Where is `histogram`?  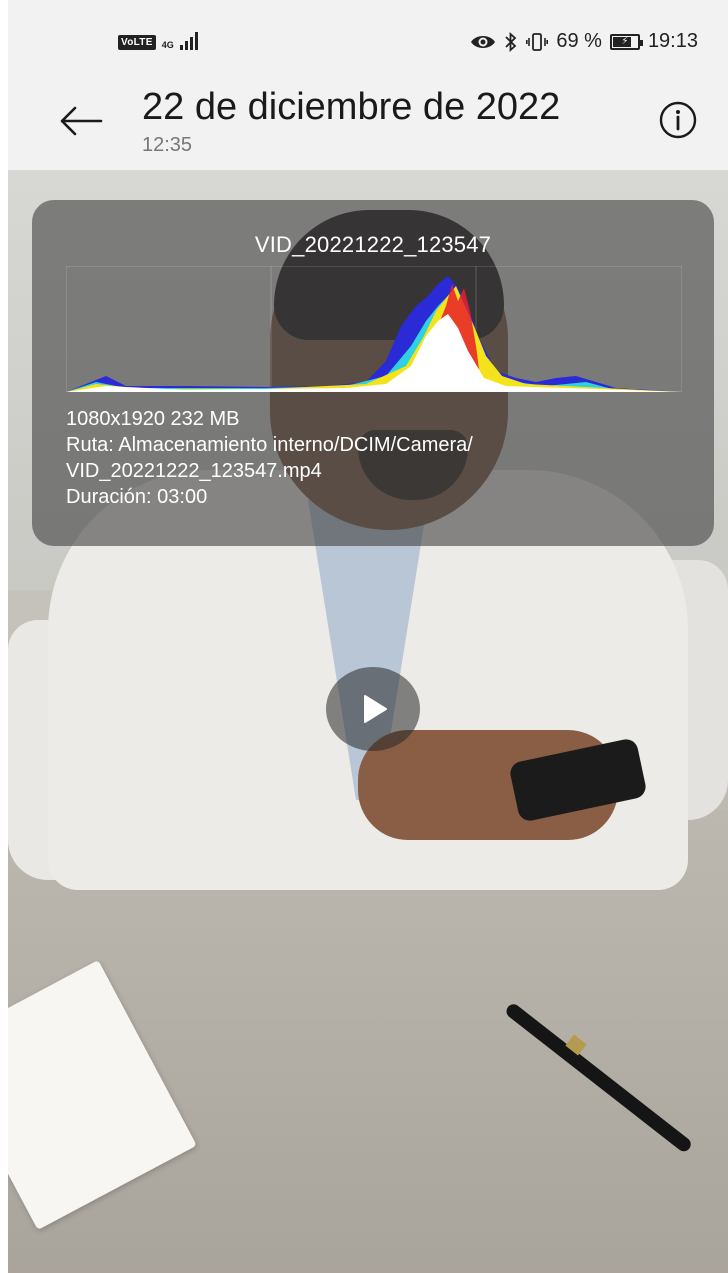 histogram is located at coordinates (374, 329).